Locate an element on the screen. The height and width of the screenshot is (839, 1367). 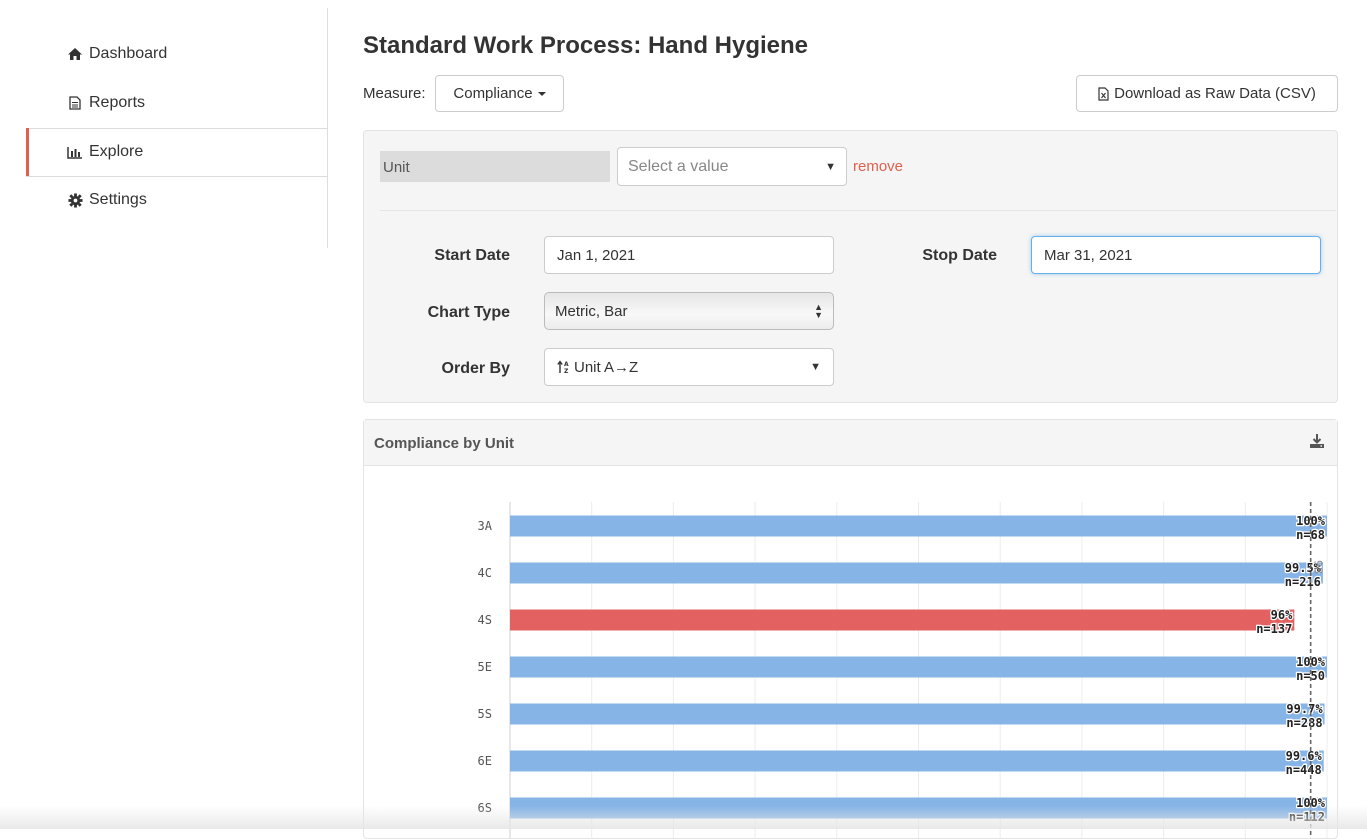
order-by-value: Unit A→Z is located at coordinates (606, 367).